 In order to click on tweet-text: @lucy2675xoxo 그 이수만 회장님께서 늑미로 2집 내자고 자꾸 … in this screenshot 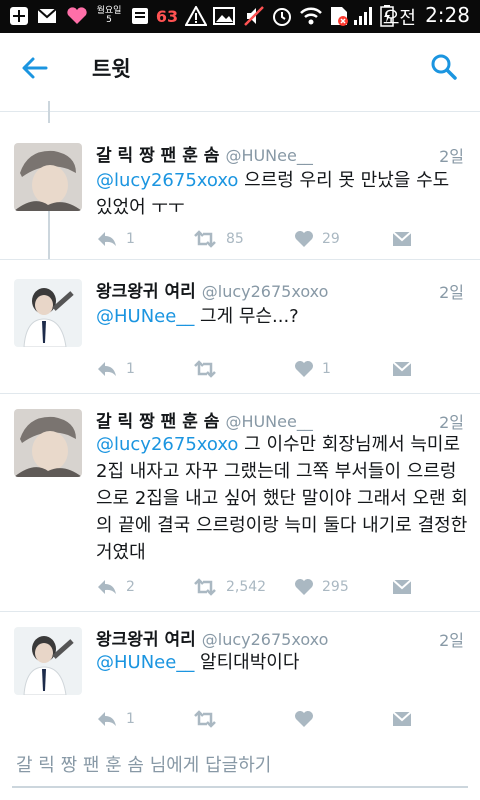, I will do `click(282, 498)`.